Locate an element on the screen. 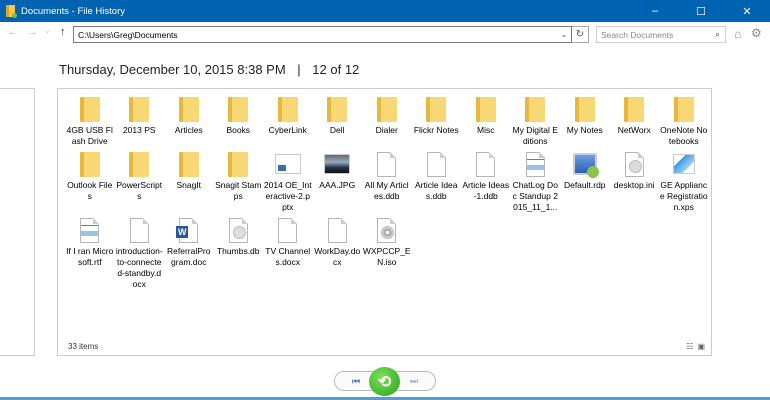 This screenshot has width=770, height=400. previous-snapshot-panel is located at coordinates (17, 222).